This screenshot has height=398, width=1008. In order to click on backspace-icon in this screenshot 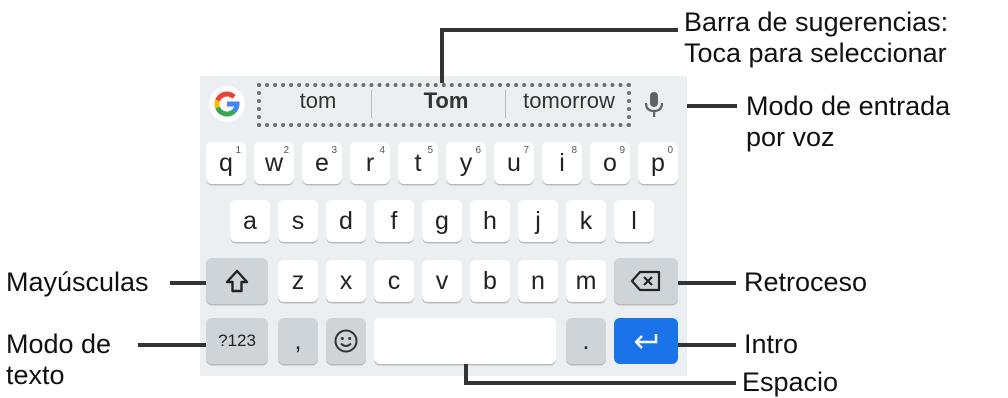, I will do `click(645, 281)`.